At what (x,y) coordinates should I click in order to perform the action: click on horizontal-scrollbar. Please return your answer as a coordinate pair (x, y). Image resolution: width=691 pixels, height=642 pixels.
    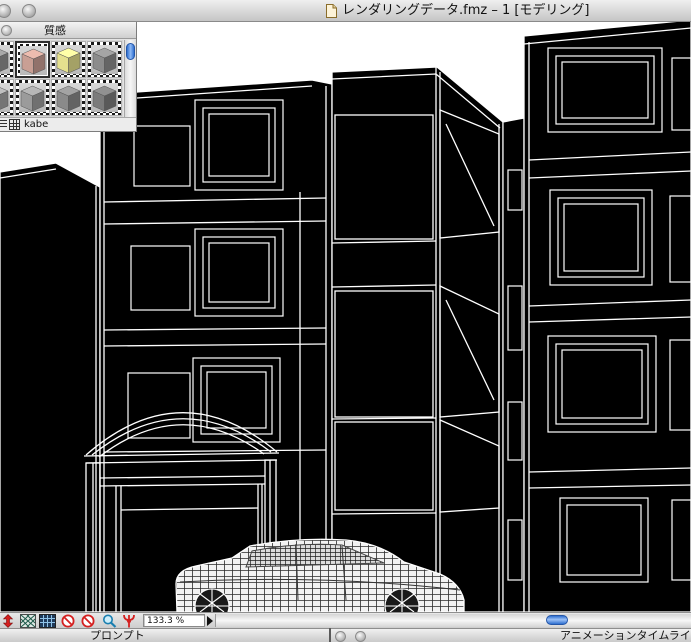
    Looking at the image, I should click on (453, 620).